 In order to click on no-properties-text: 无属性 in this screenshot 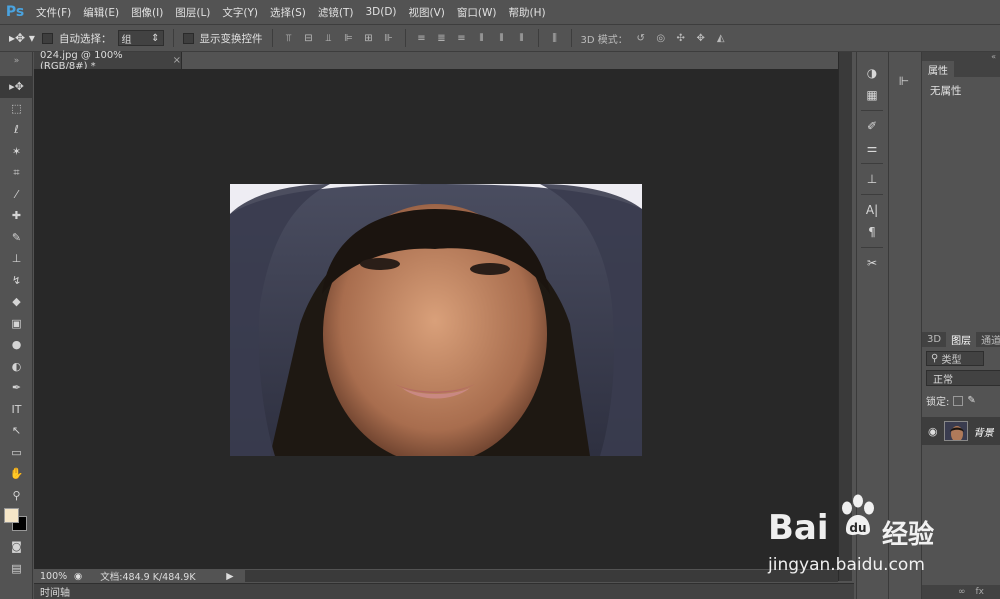, I will do `click(946, 91)`.